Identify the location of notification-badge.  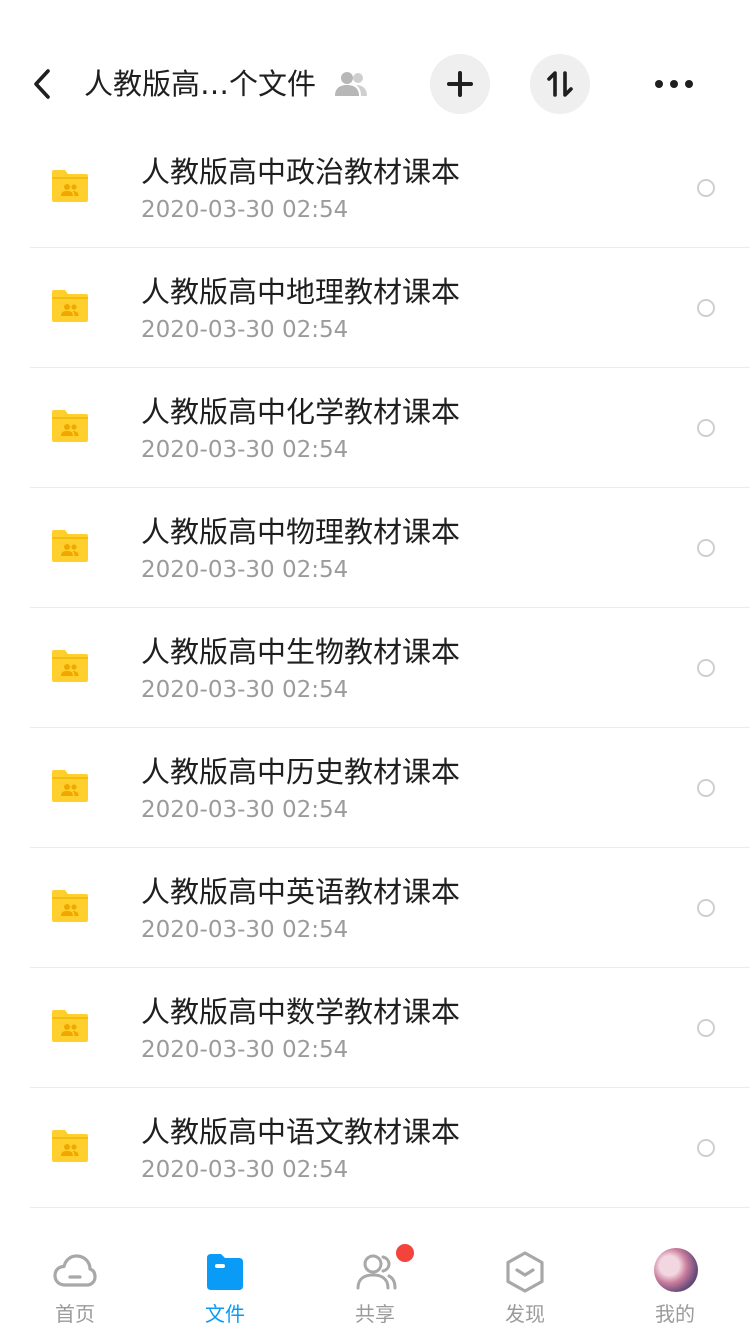
(405, 1253).